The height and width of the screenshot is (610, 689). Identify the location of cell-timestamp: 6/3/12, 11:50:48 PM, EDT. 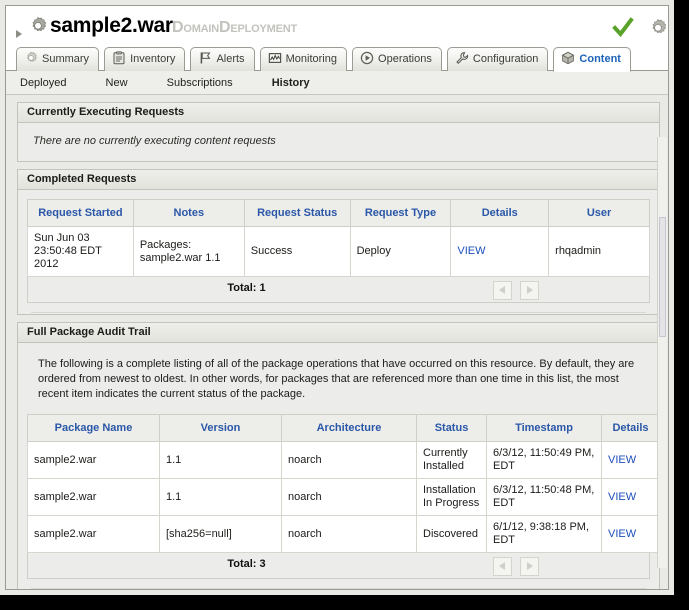
(544, 497).